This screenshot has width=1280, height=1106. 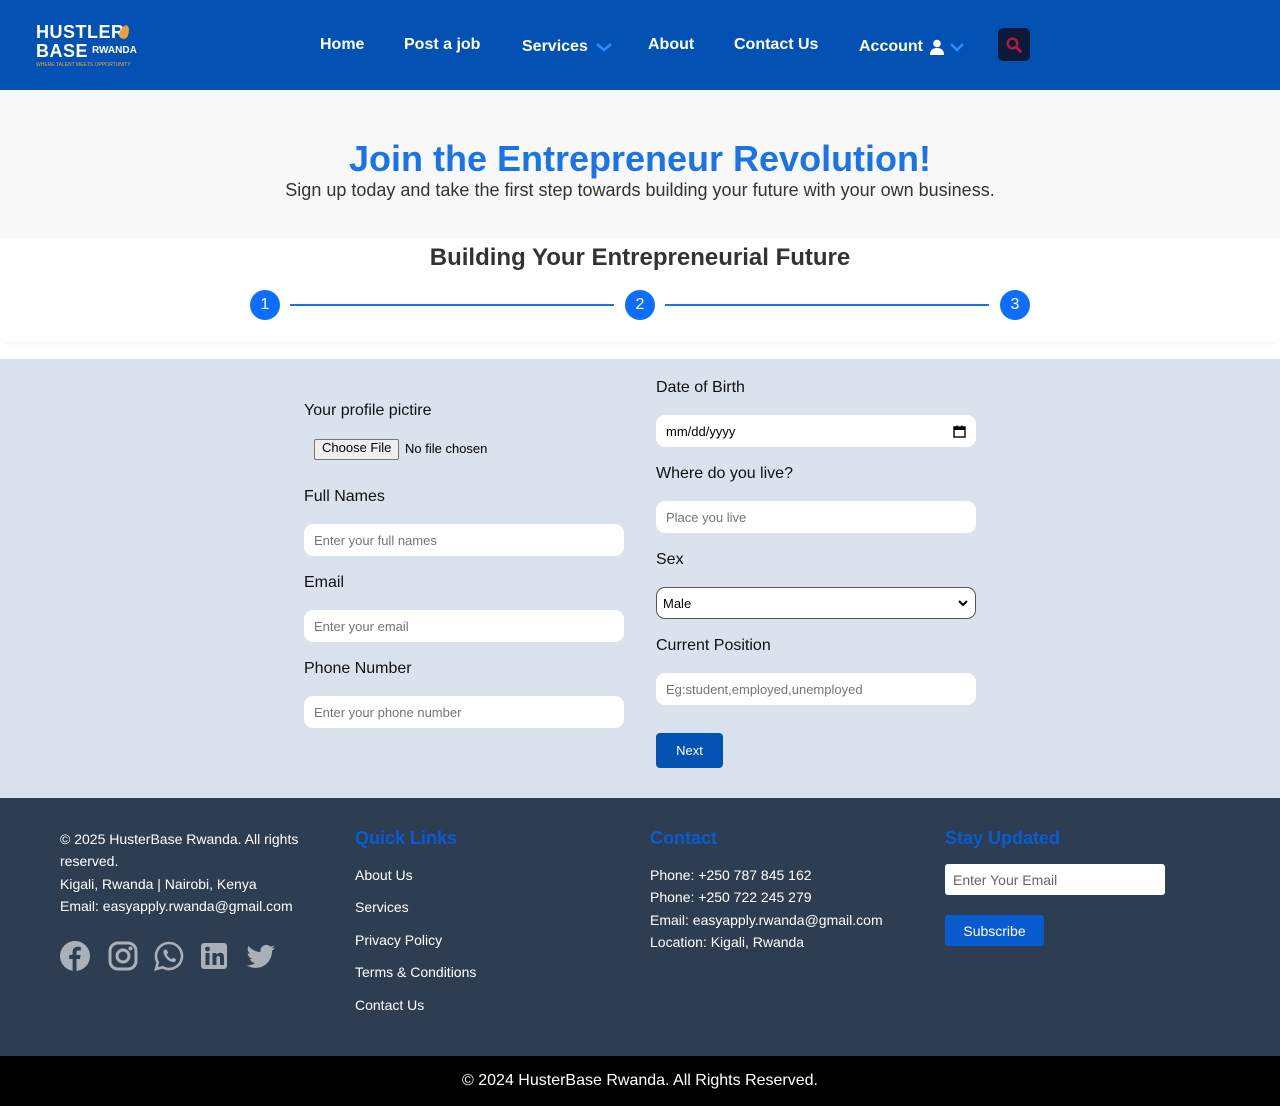 What do you see at coordinates (700, 387) in the screenshot?
I see `dob-label: Date of Birth` at bounding box center [700, 387].